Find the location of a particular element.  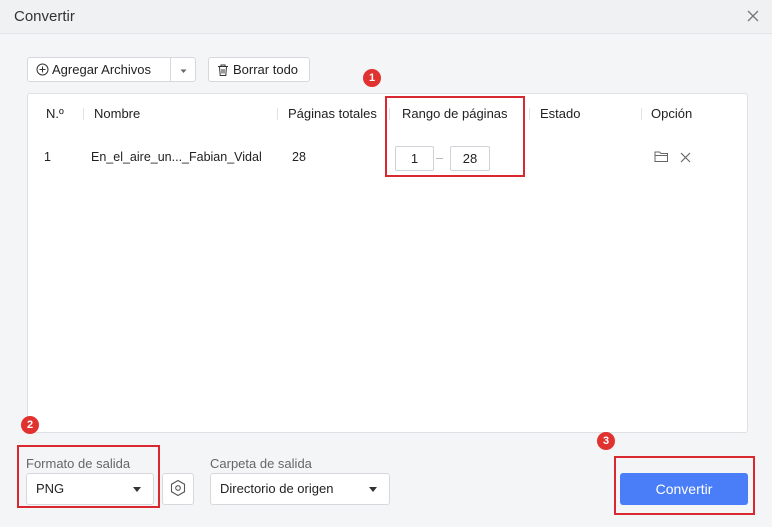

add-files-button-group: Agregar Archivos is located at coordinates (111, 69).